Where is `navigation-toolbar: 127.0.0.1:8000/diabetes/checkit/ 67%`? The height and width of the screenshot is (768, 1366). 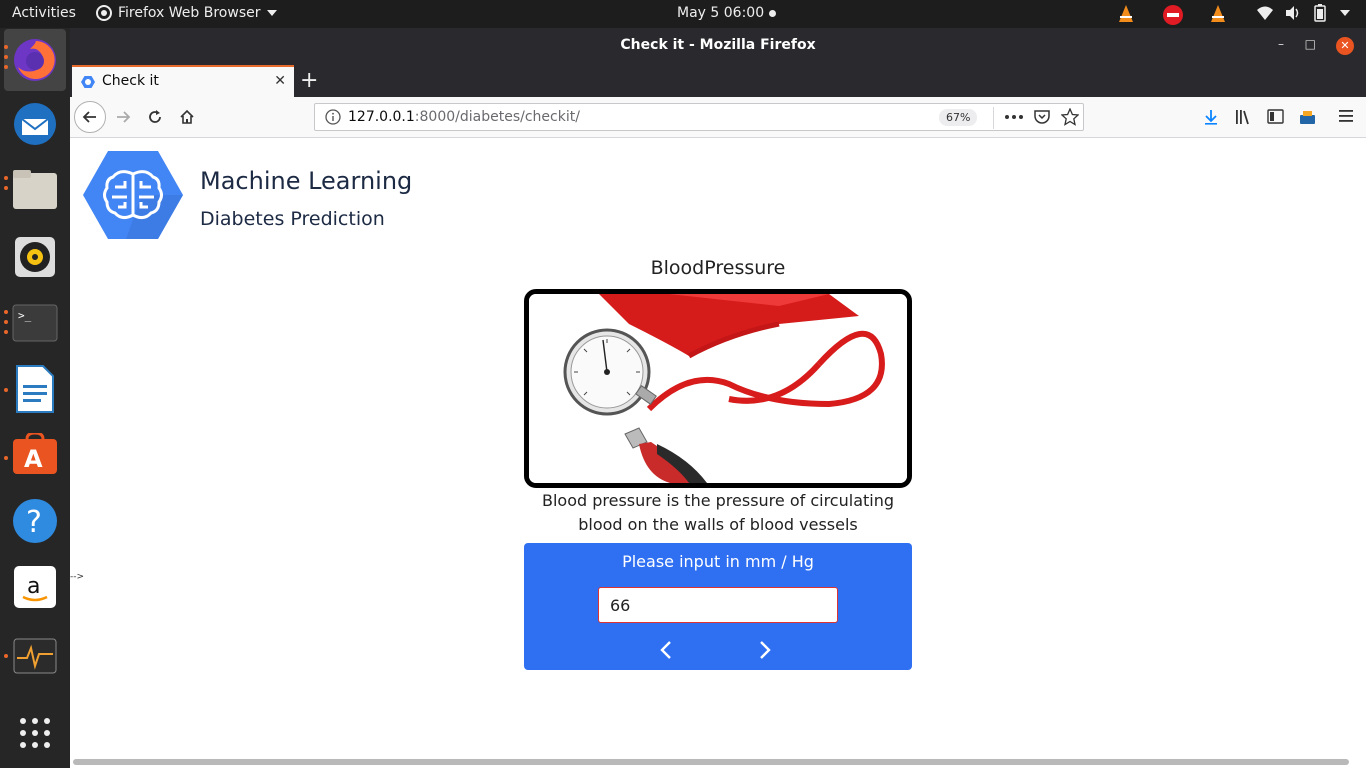 navigation-toolbar: 127.0.0.1:8000/diabetes/checkit/ 67% is located at coordinates (718, 117).